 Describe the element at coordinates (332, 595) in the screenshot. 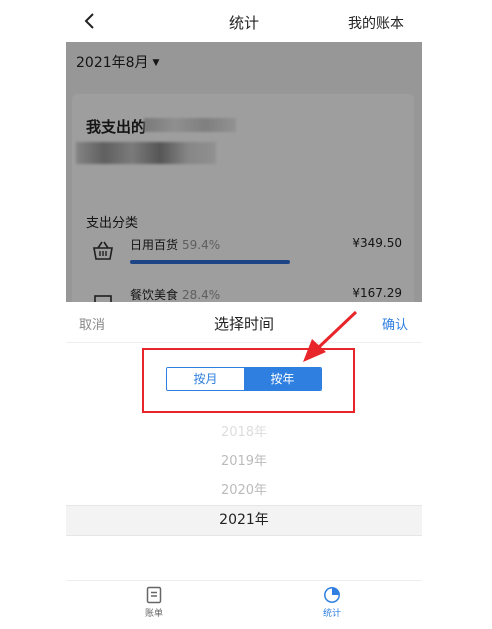

I see `pie-chart-icon` at that location.